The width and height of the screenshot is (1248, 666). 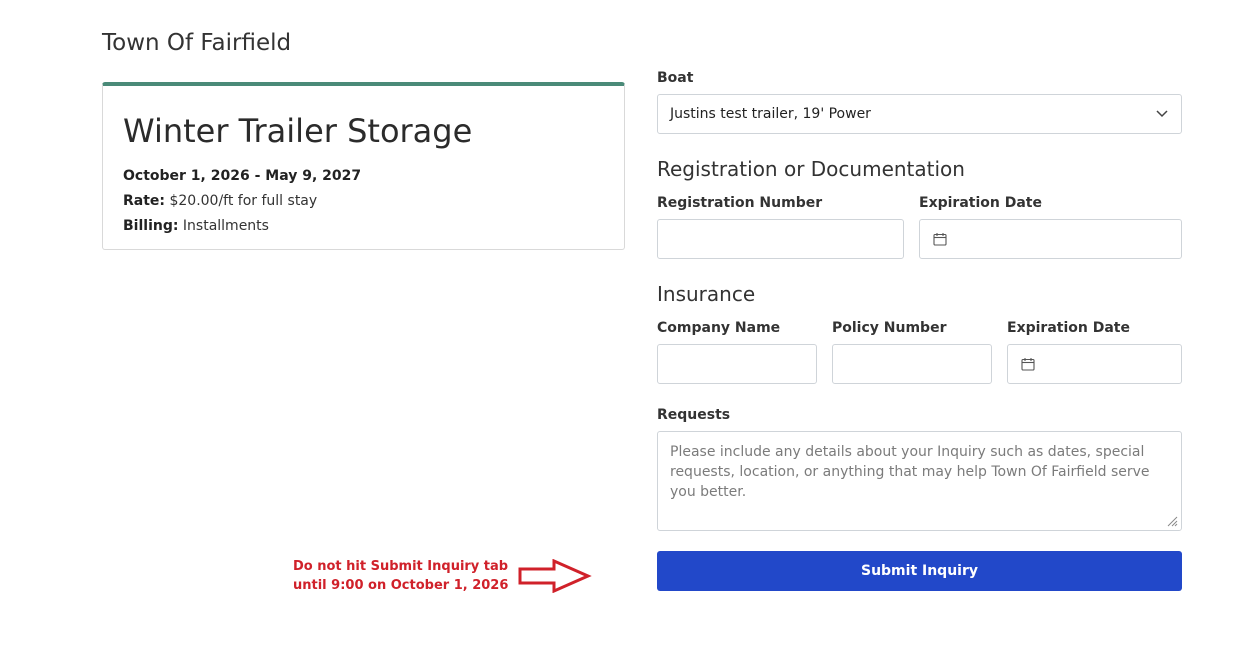 I want to click on registration-number-input, so click(x=780, y=239).